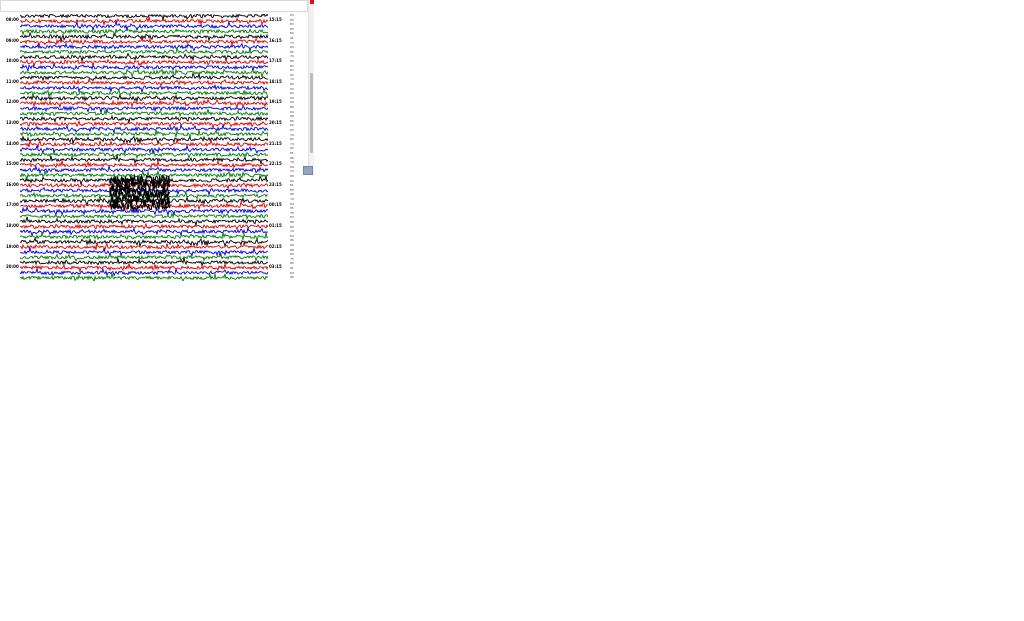  Describe the element at coordinates (312, 2) in the screenshot. I see `red-marker-icon` at that location.